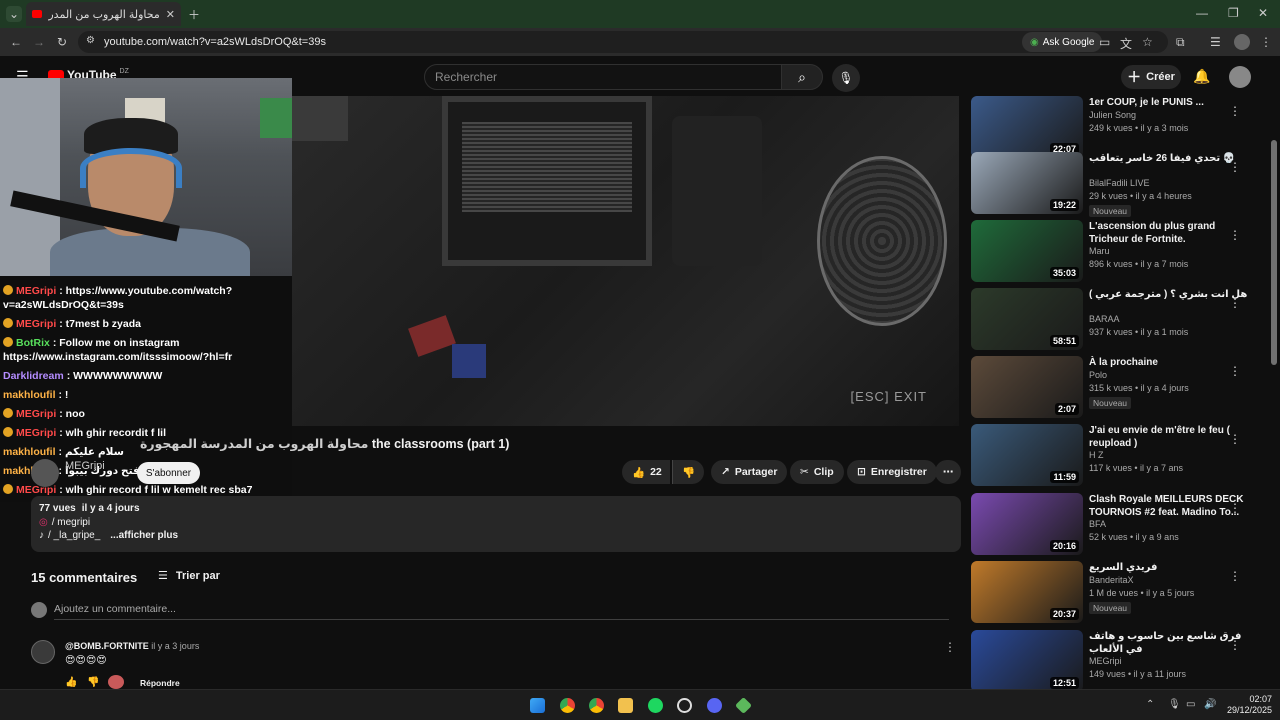 This screenshot has height=720, width=1280. What do you see at coordinates (103, 14) in the screenshot?
I see `browser-tab: محاولة الهروب من المدرسة المهج... ✕` at bounding box center [103, 14].